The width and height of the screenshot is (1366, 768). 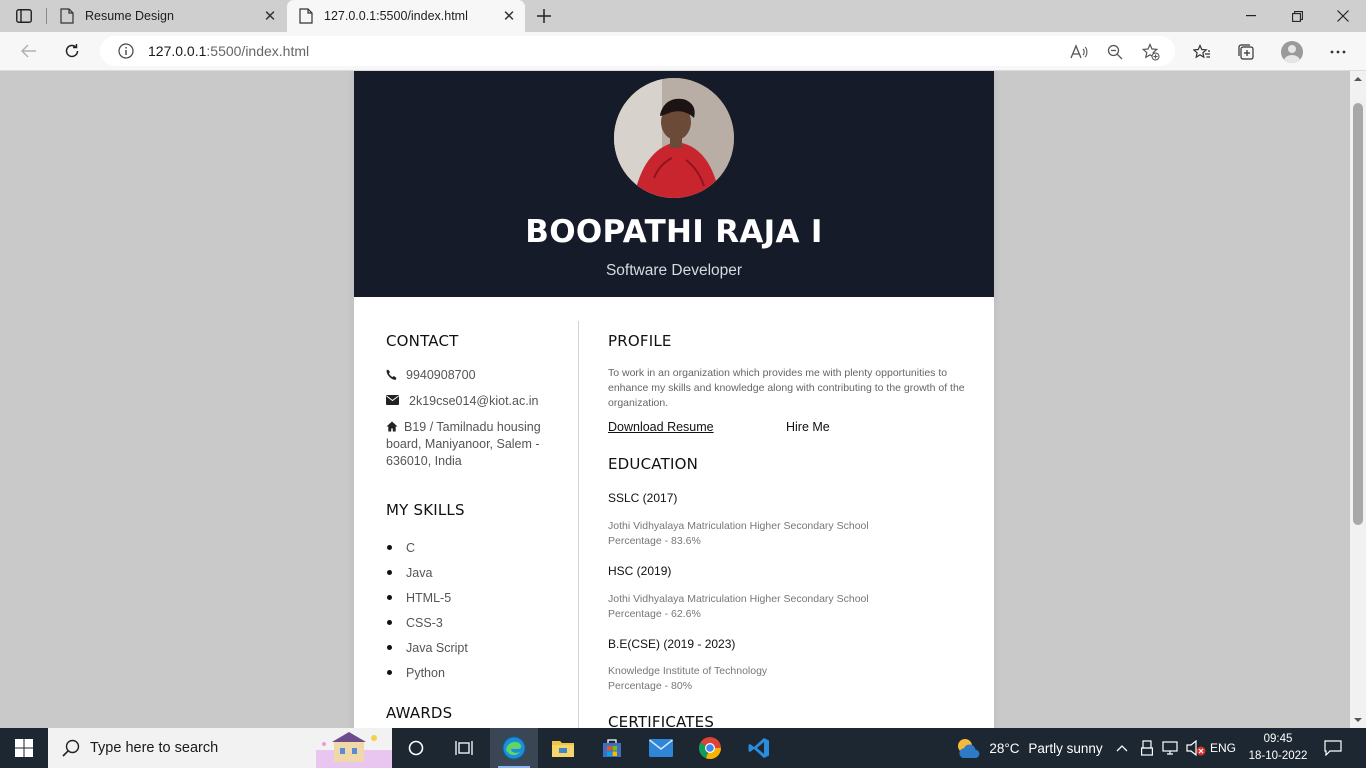 I want to click on input-language: ENG, so click(x=1223, y=748).